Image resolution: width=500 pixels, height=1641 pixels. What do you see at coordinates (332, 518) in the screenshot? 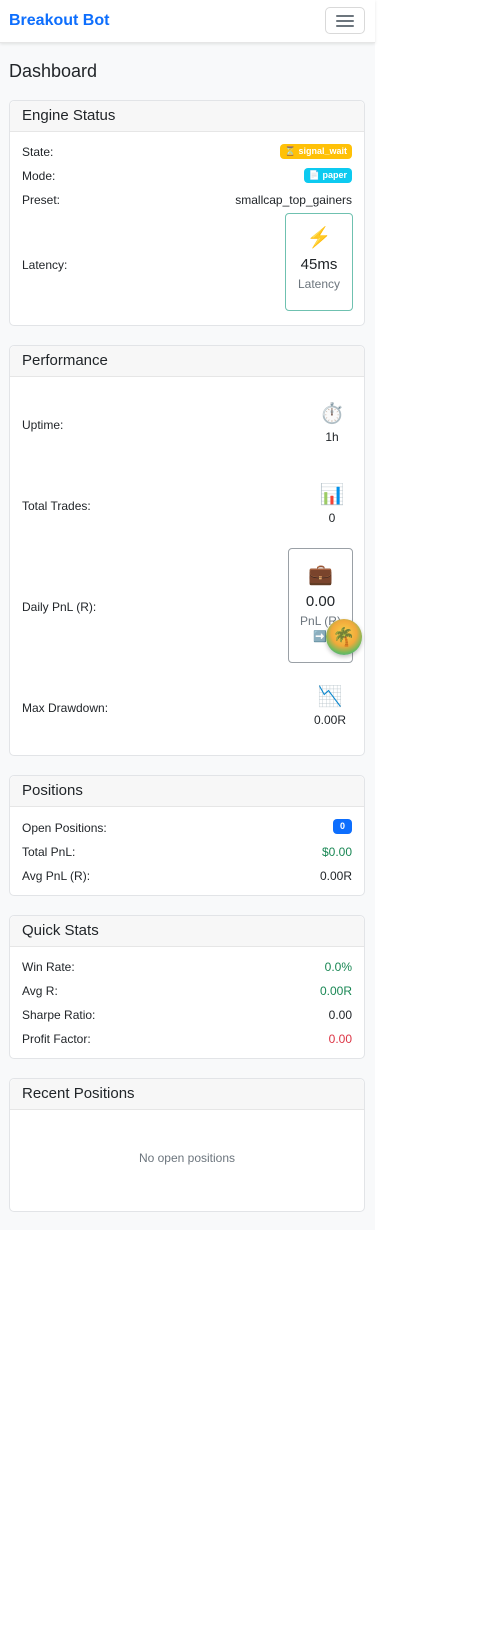
I see `total-trades-value: 0` at bounding box center [332, 518].